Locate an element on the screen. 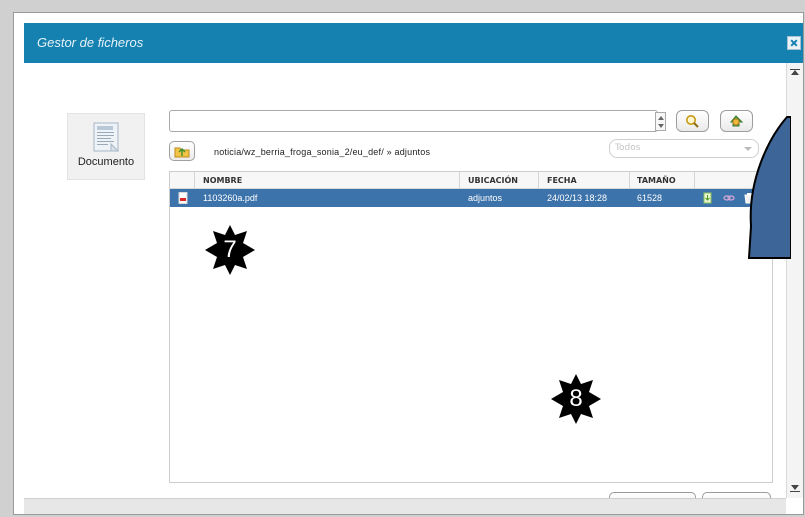 This screenshot has height=517, width=805. document-type-card: Documento is located at coordinates (106, 146).